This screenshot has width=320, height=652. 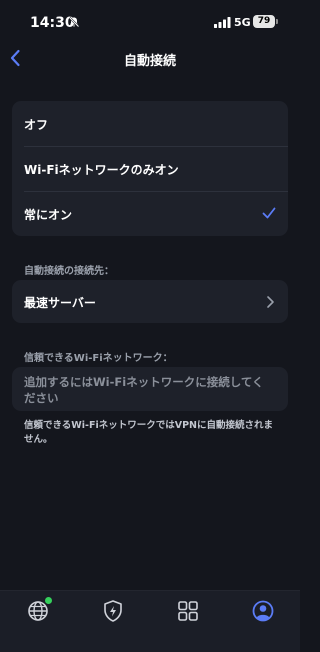 I want to click on tab-protection, so click(x=113, y=611).